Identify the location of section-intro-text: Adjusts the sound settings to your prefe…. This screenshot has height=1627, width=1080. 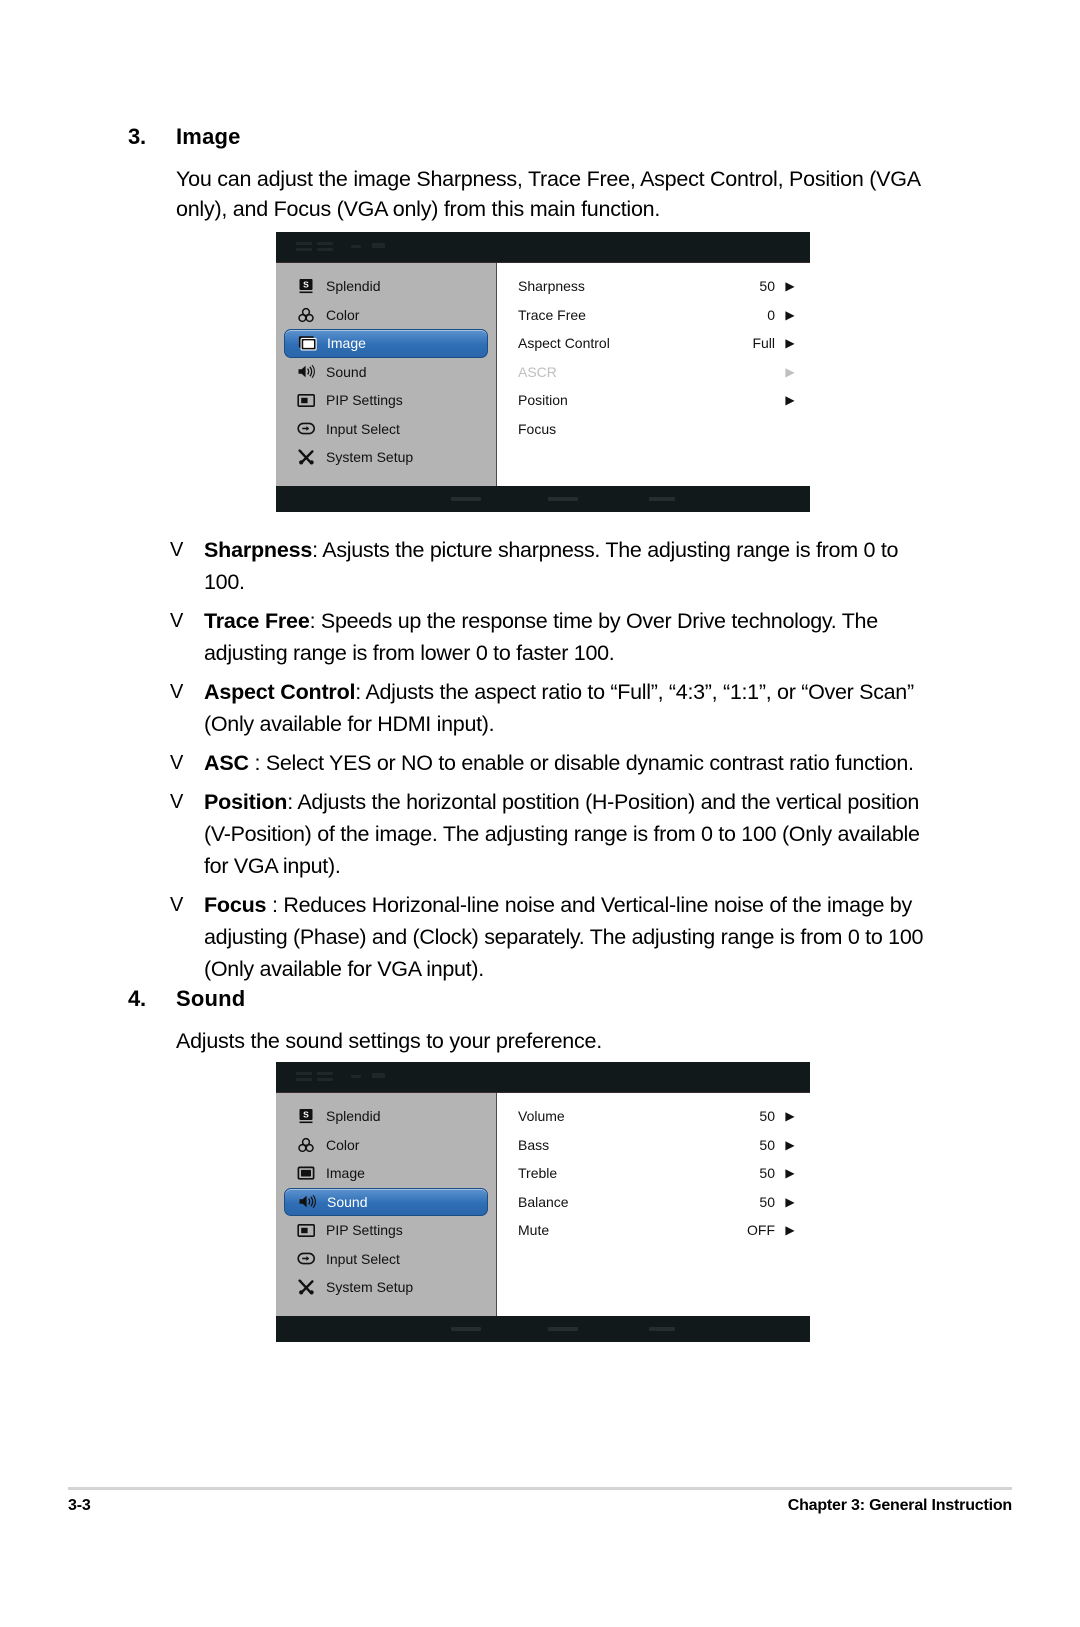
(389, 1041).